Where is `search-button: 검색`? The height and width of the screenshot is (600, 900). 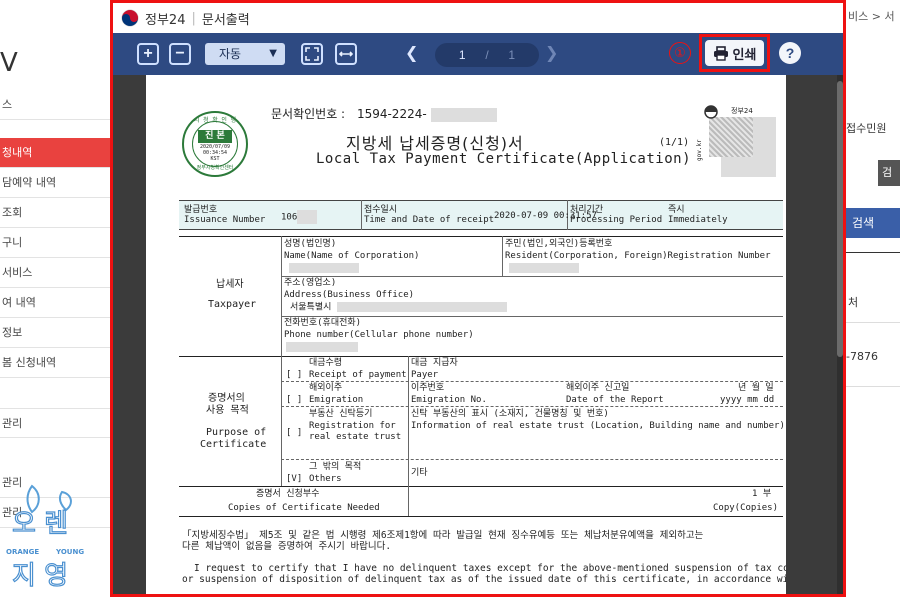
search-button: 검색 is located at coordinates (873, 223).